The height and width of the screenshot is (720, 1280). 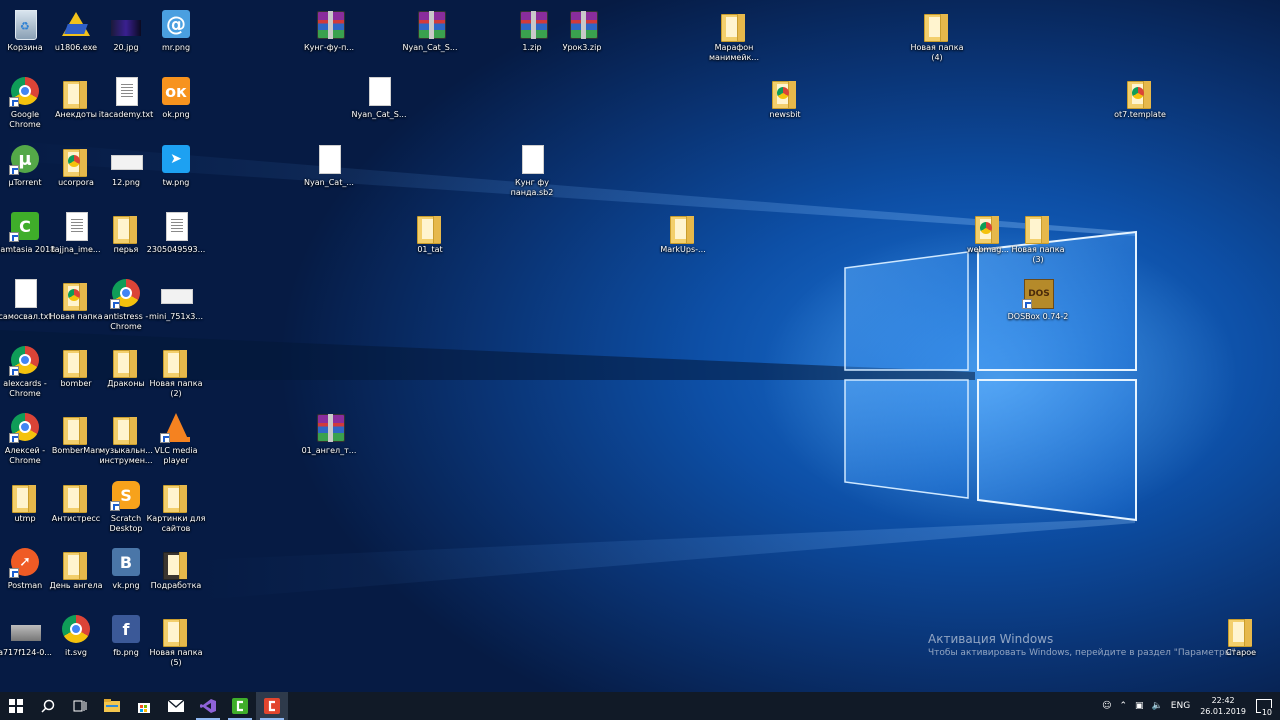 What do you see at coordinates (126, 91) in the screenshot?
I see `doc-icon` at bounding box center [126, 91].